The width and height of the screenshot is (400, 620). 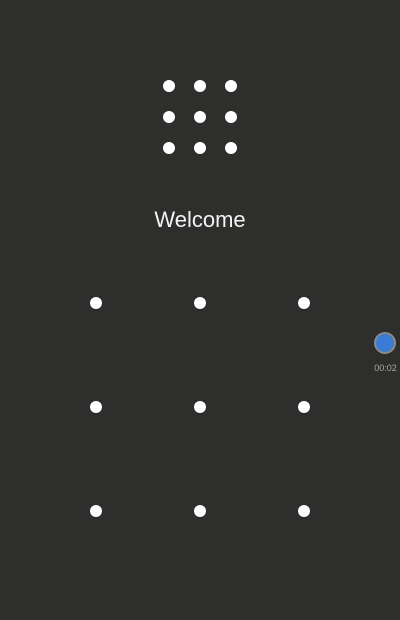 I want to click on record-icon-fill, so click(x=385, y=343).